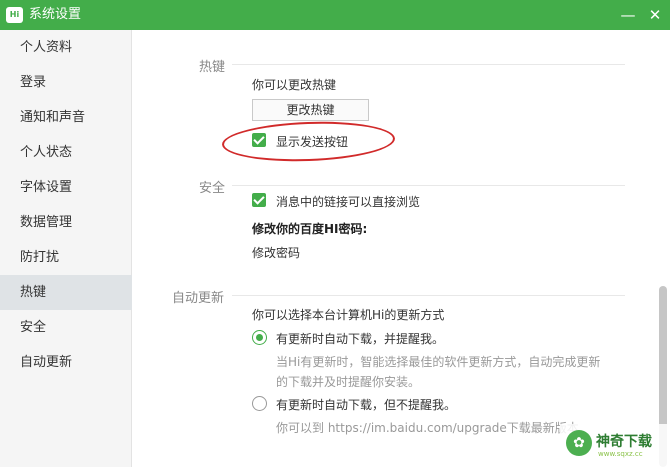 Image resolution: width=670 pixels, height=467 pixels. Describe the element at coordinates (348, 315) in the screenshot. I see `autoupdate-description: 你可以选择本台计算机Hi的更新方式` at that location.